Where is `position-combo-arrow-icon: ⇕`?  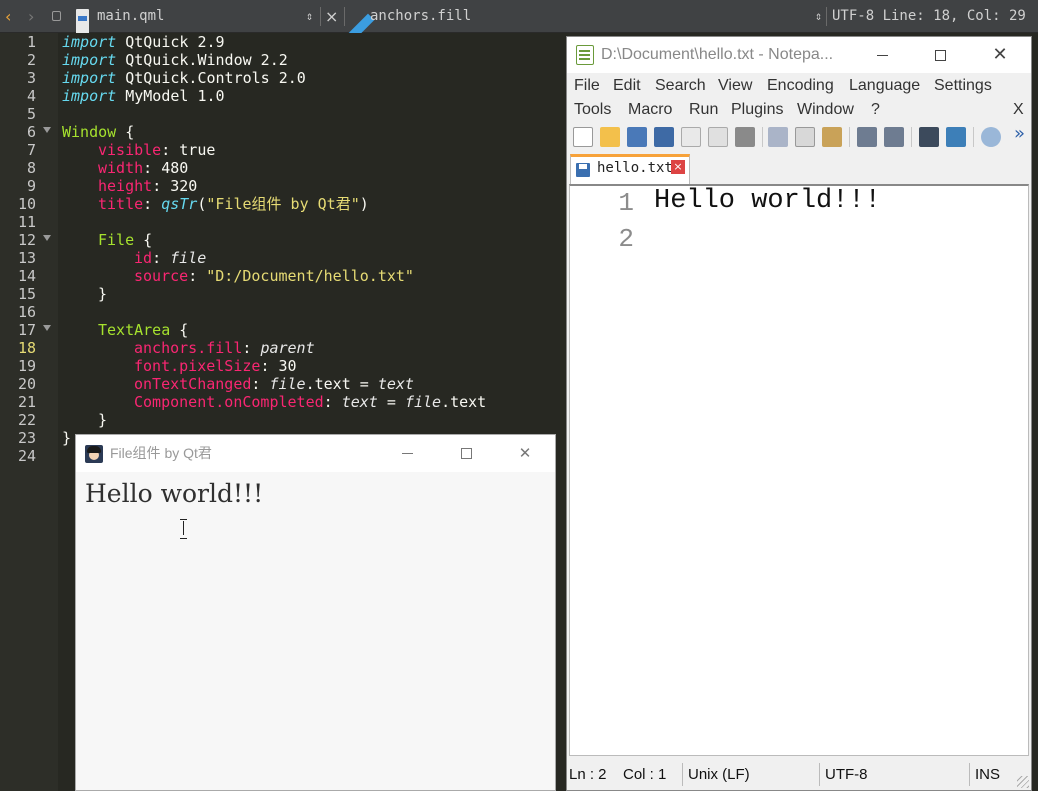
position-combo-arrow-icon: ⇕ is located at coordinates (818, 16).